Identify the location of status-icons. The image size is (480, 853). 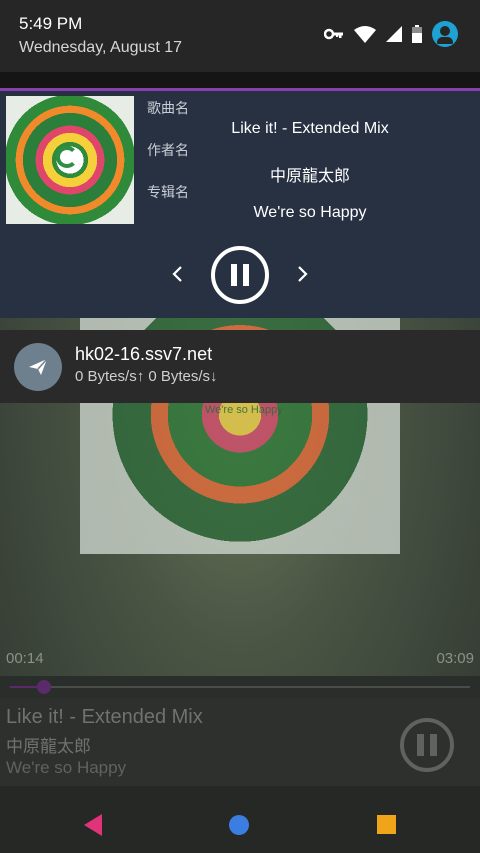
(391, 34).